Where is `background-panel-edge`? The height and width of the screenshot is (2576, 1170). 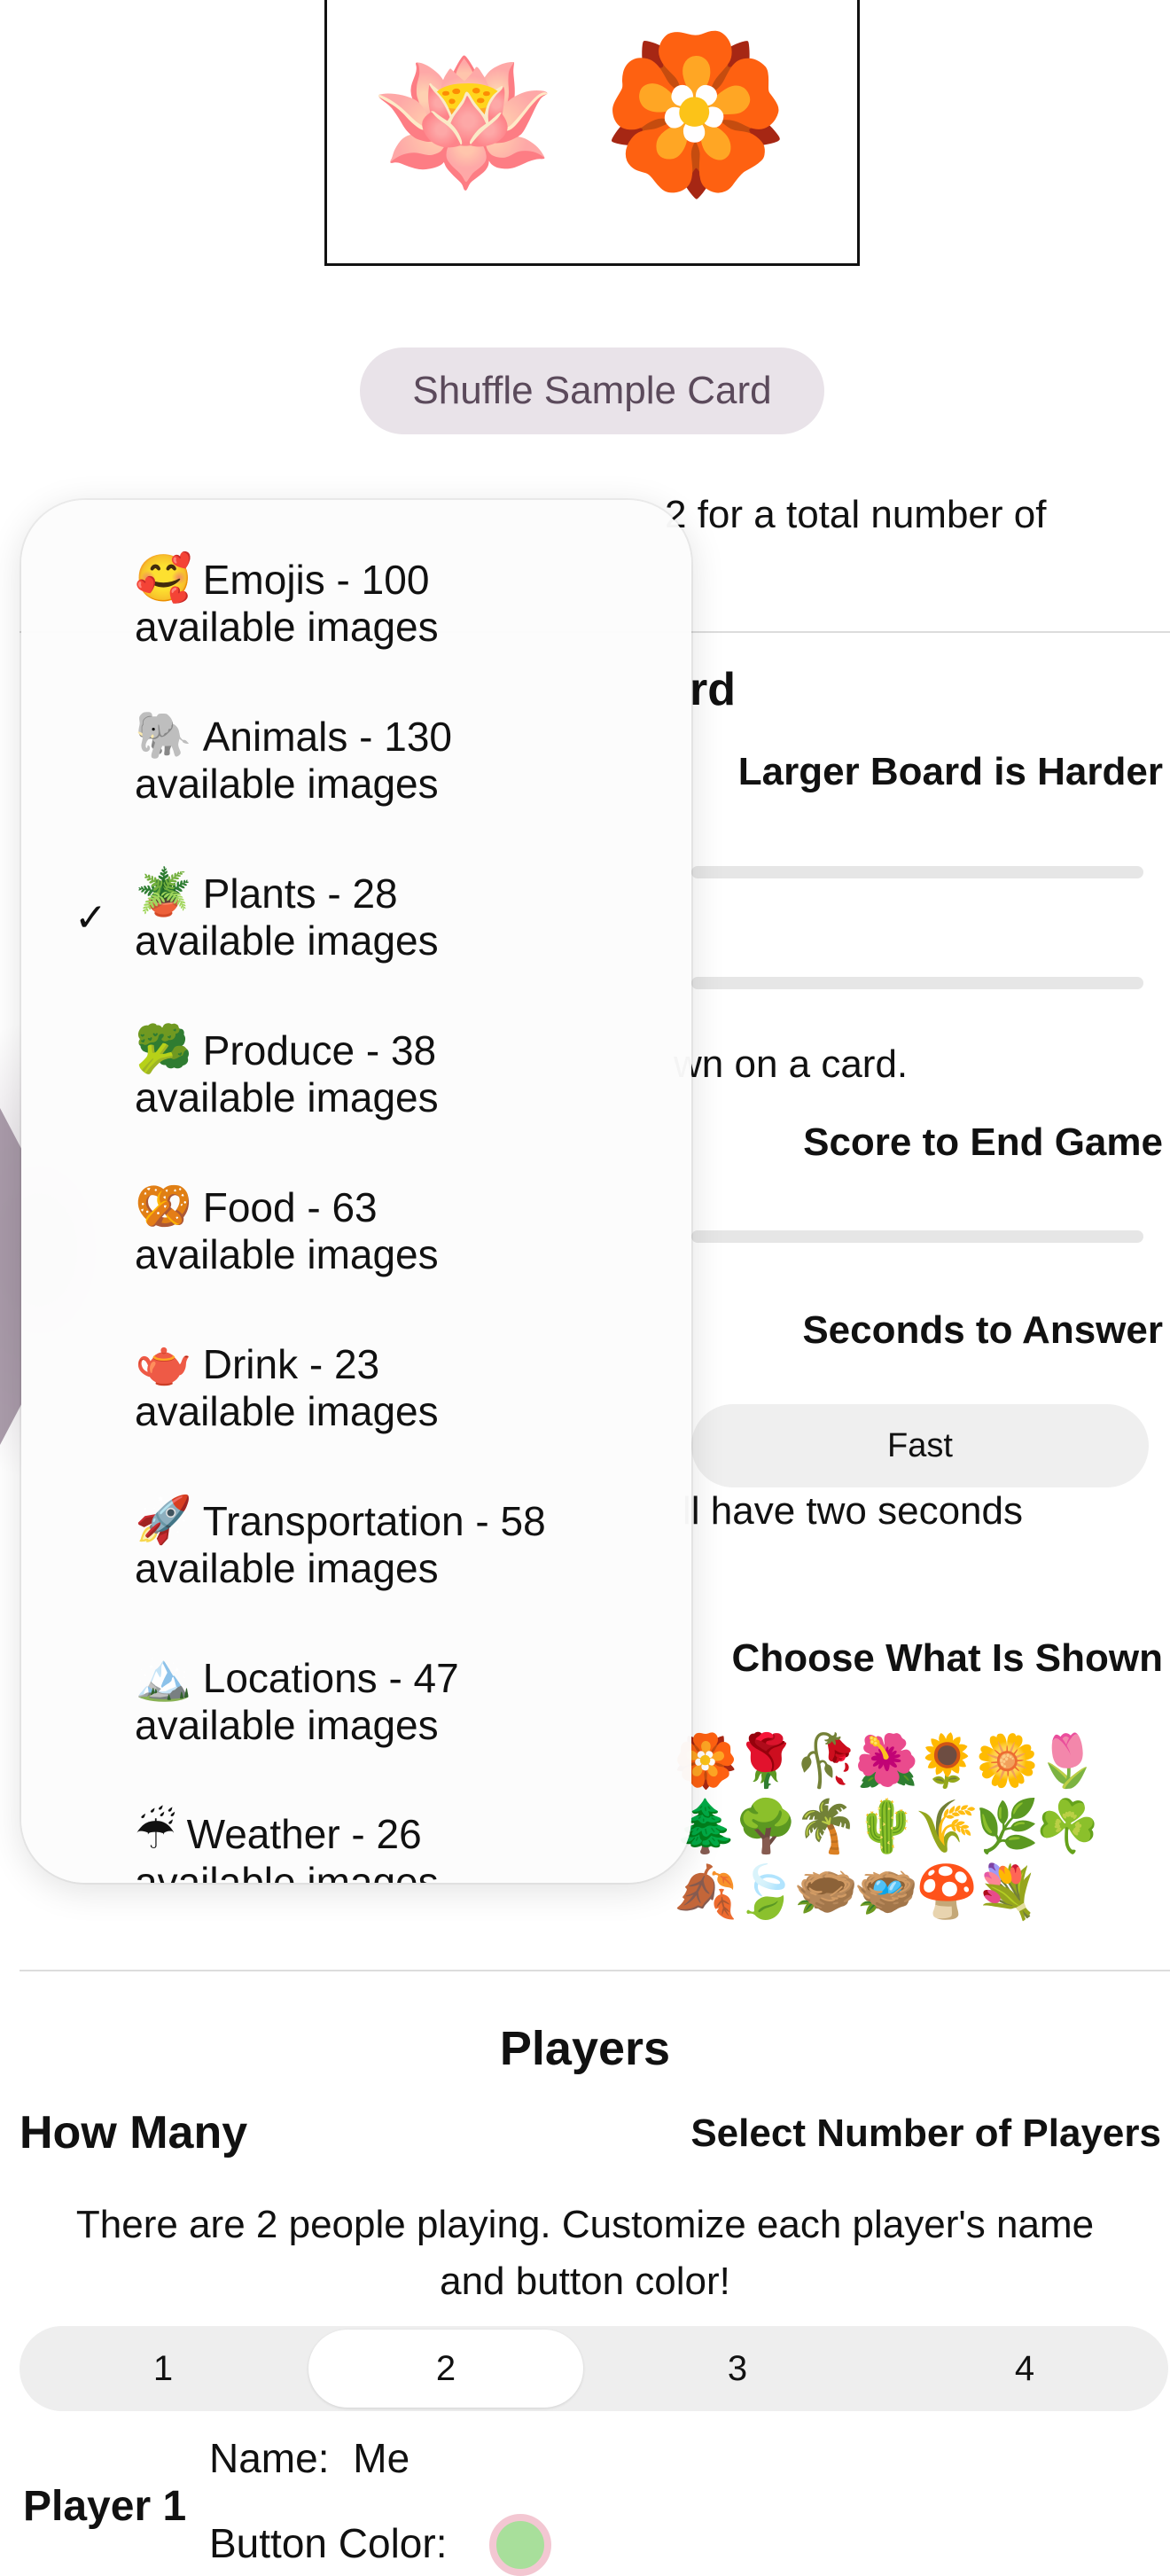 background-panel-edge is located at coordinates (10, 1276).